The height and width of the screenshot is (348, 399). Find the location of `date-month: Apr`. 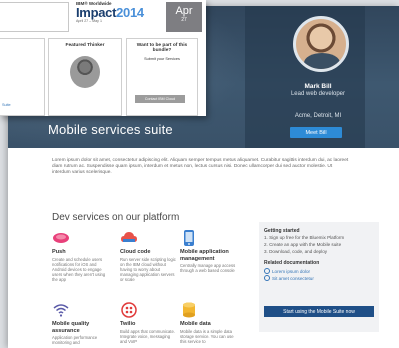

date-month: Apr is located at coordinates (184, 11).